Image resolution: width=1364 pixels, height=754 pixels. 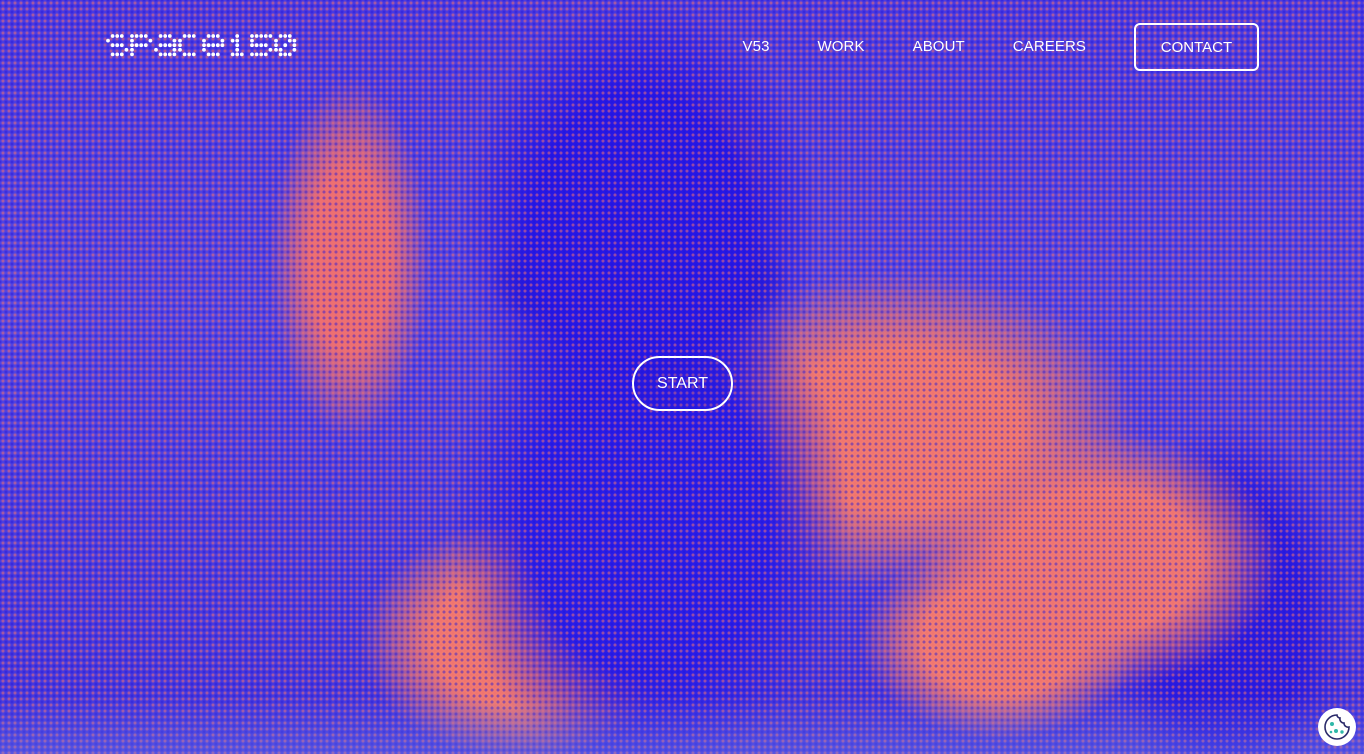 I want to click on main-nav: V53 WORK ABOUT CAREERS CONTACT, so click(x=1001, y=47).